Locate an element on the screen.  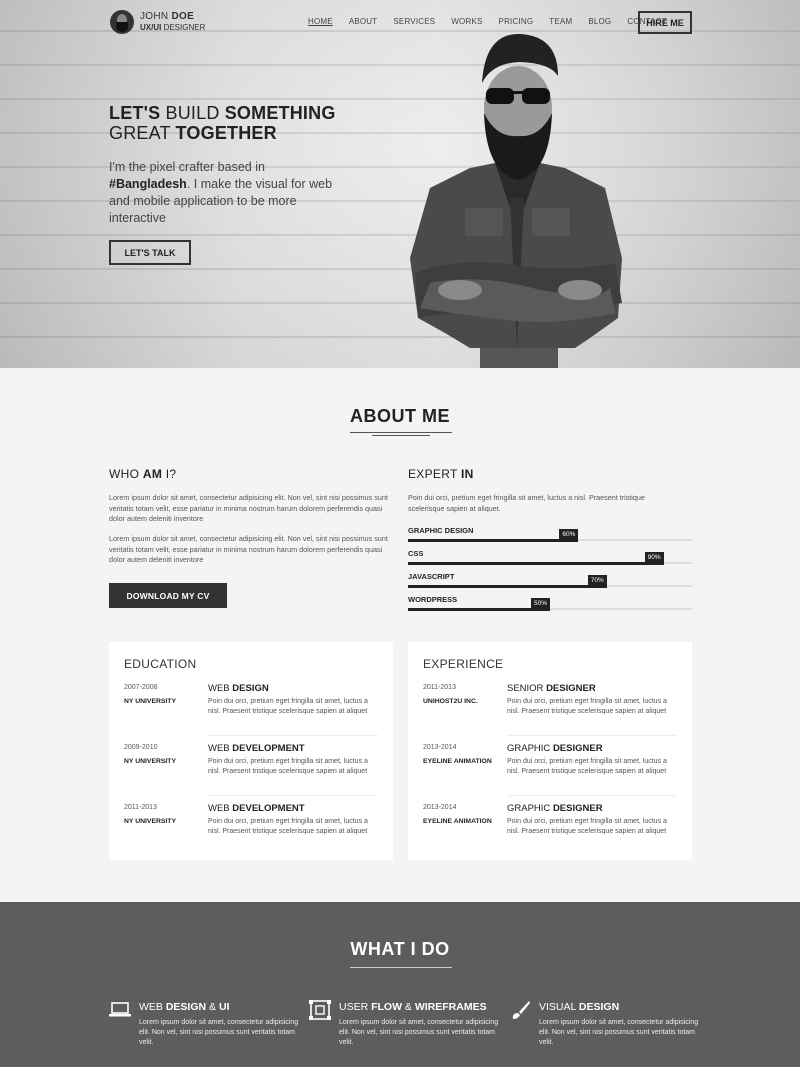
skill-percent: 90% is located at coordinates (654, 557).